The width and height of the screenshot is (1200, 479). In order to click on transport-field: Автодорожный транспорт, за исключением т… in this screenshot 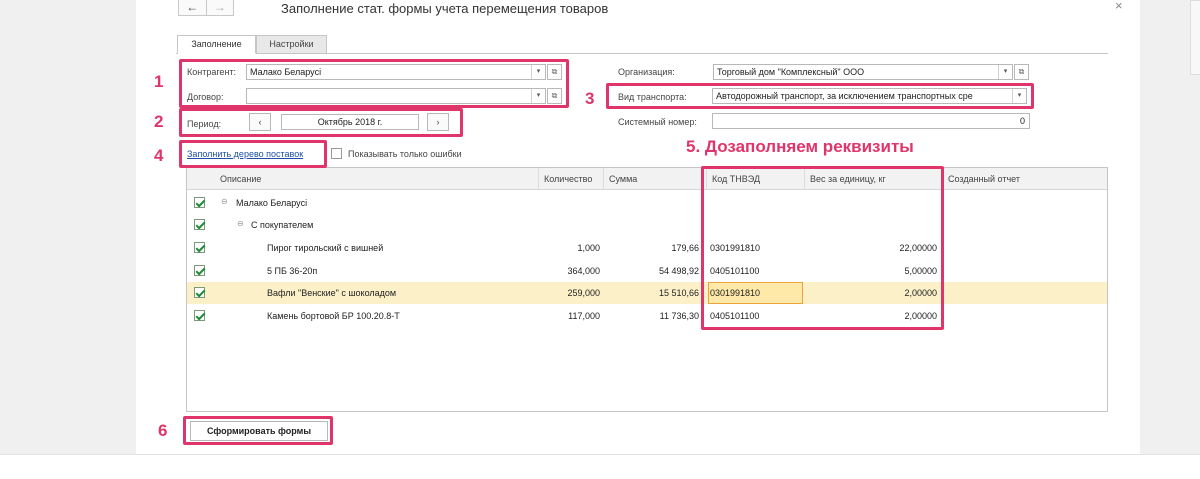, I will do `click(869, 96)`.